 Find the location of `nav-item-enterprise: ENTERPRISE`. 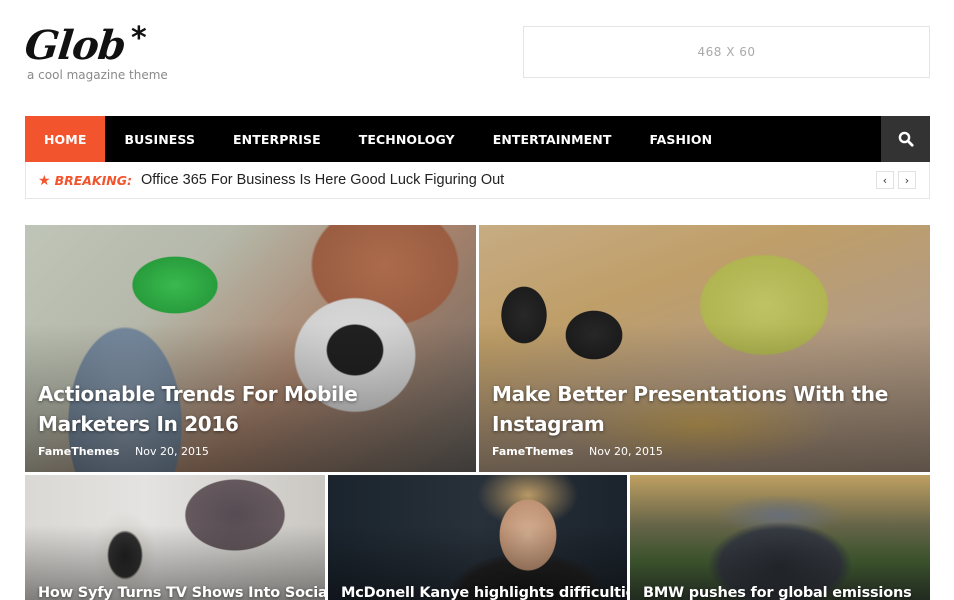

nav-item-enterprise: ENTERPRISE is located at coordinates (277, 139).